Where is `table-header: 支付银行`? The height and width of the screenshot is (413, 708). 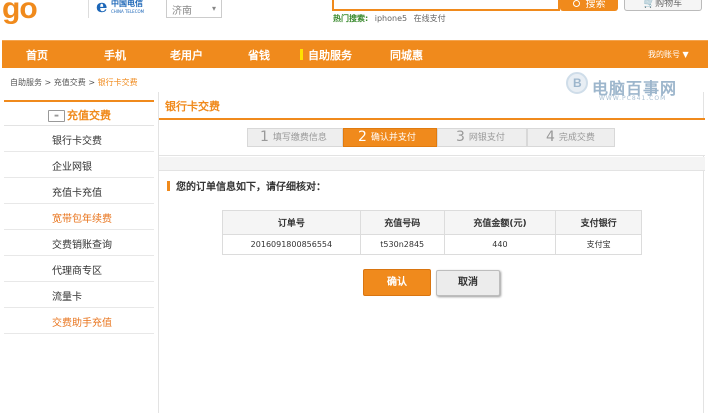
table-header: 支付银行 is located at coordinates (598, 222).